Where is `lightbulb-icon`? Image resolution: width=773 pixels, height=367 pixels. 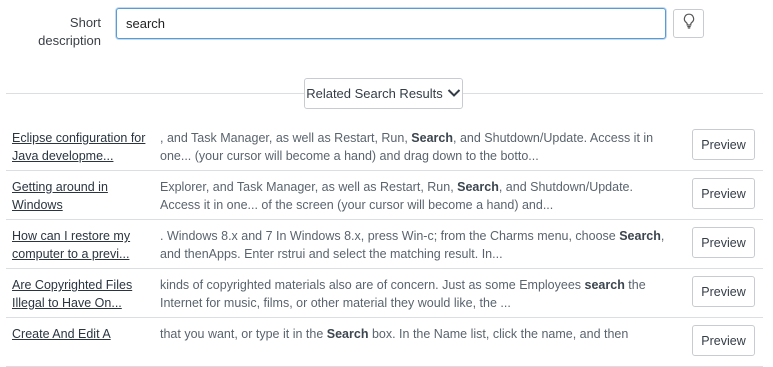
lightbulb-icon is located at coordinates (689, 23).